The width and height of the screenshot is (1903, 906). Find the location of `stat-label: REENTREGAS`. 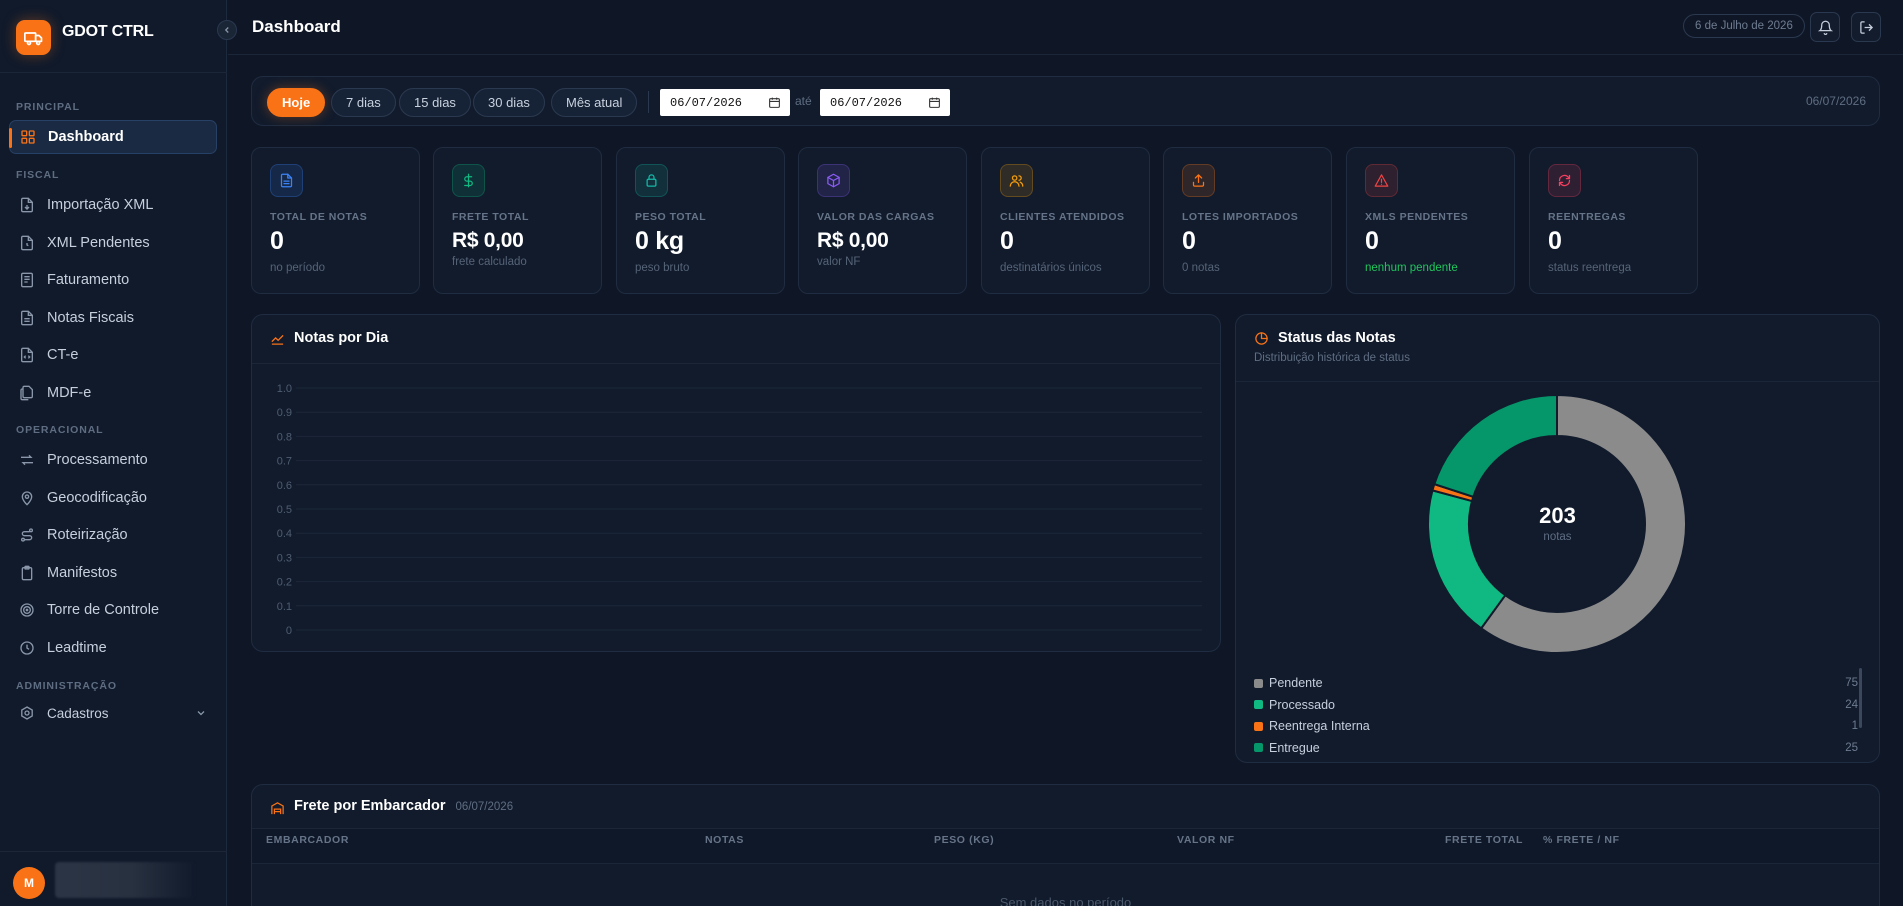

stat-label: REENTREGAS is located at coordinates (1587, 217).